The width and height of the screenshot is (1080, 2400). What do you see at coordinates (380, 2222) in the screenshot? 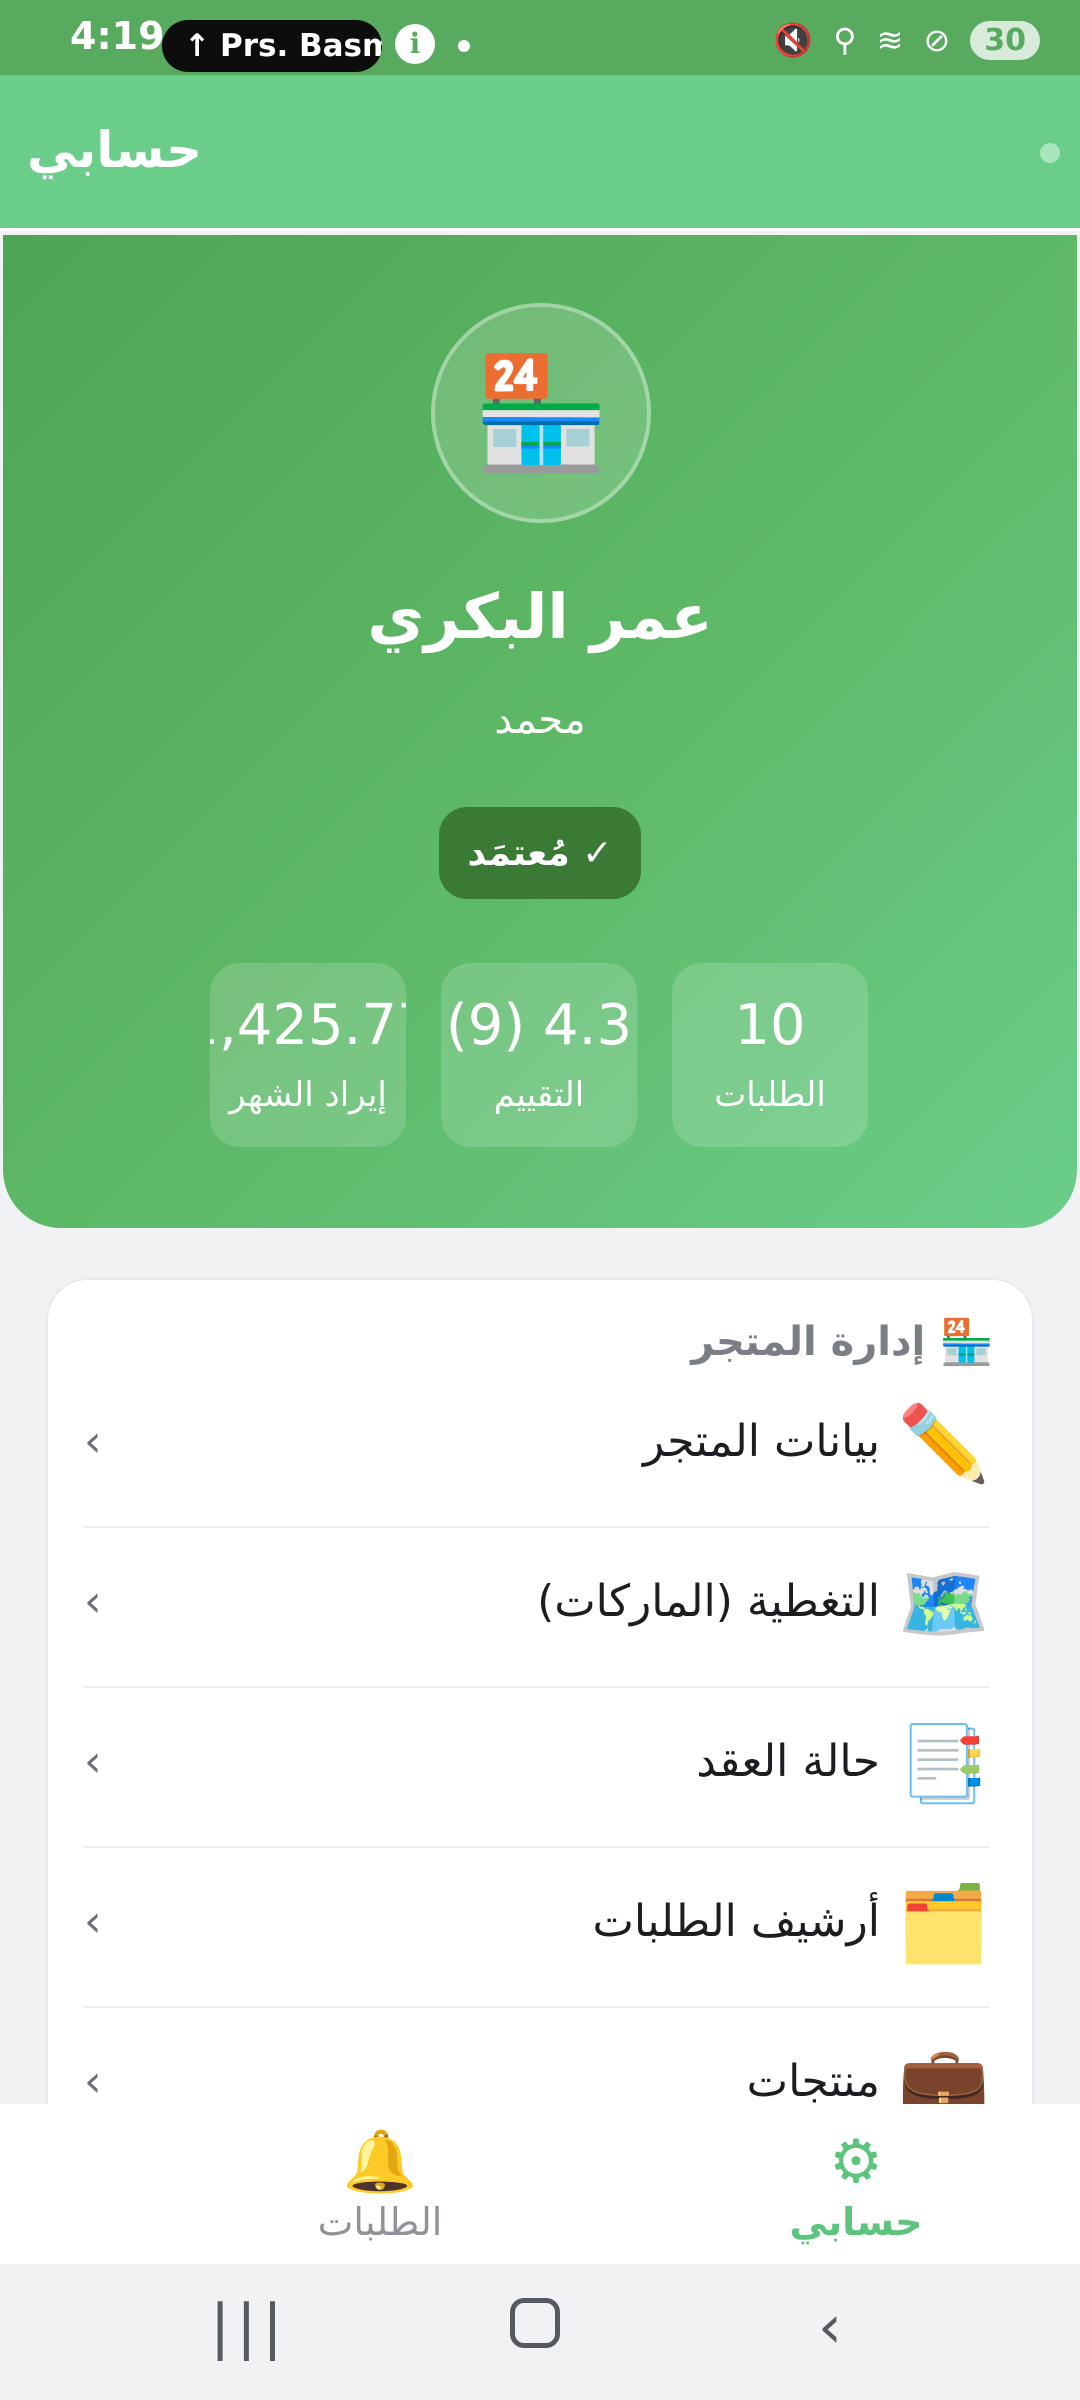
I see `nav-tab-label: الطلبات` at bounding box center [380, 2222].